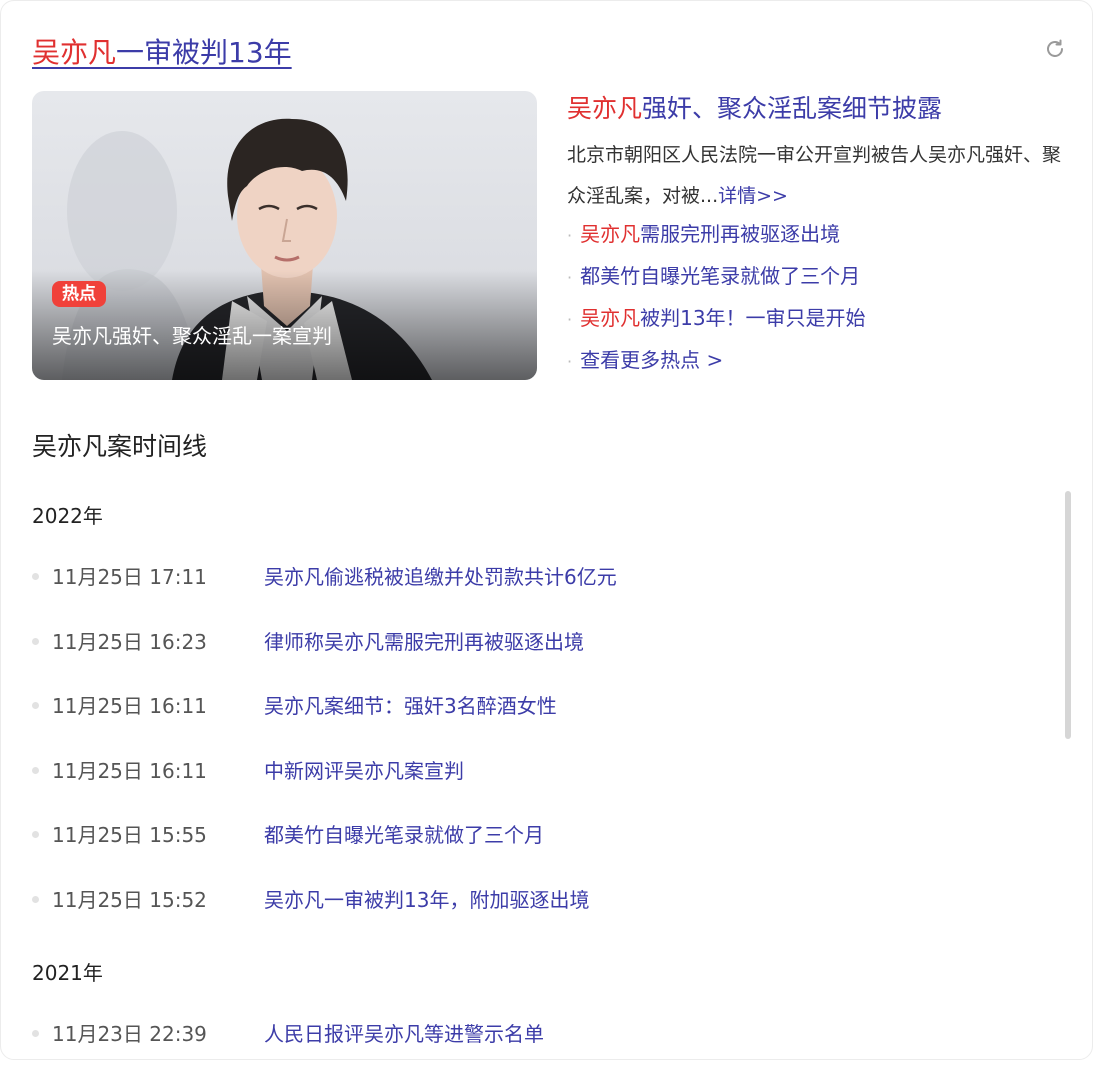  I want to click on timeline-item: 11月25日 16:11 吴亦凡案细节：强奸3名醉酒女性, so click(542, 720).